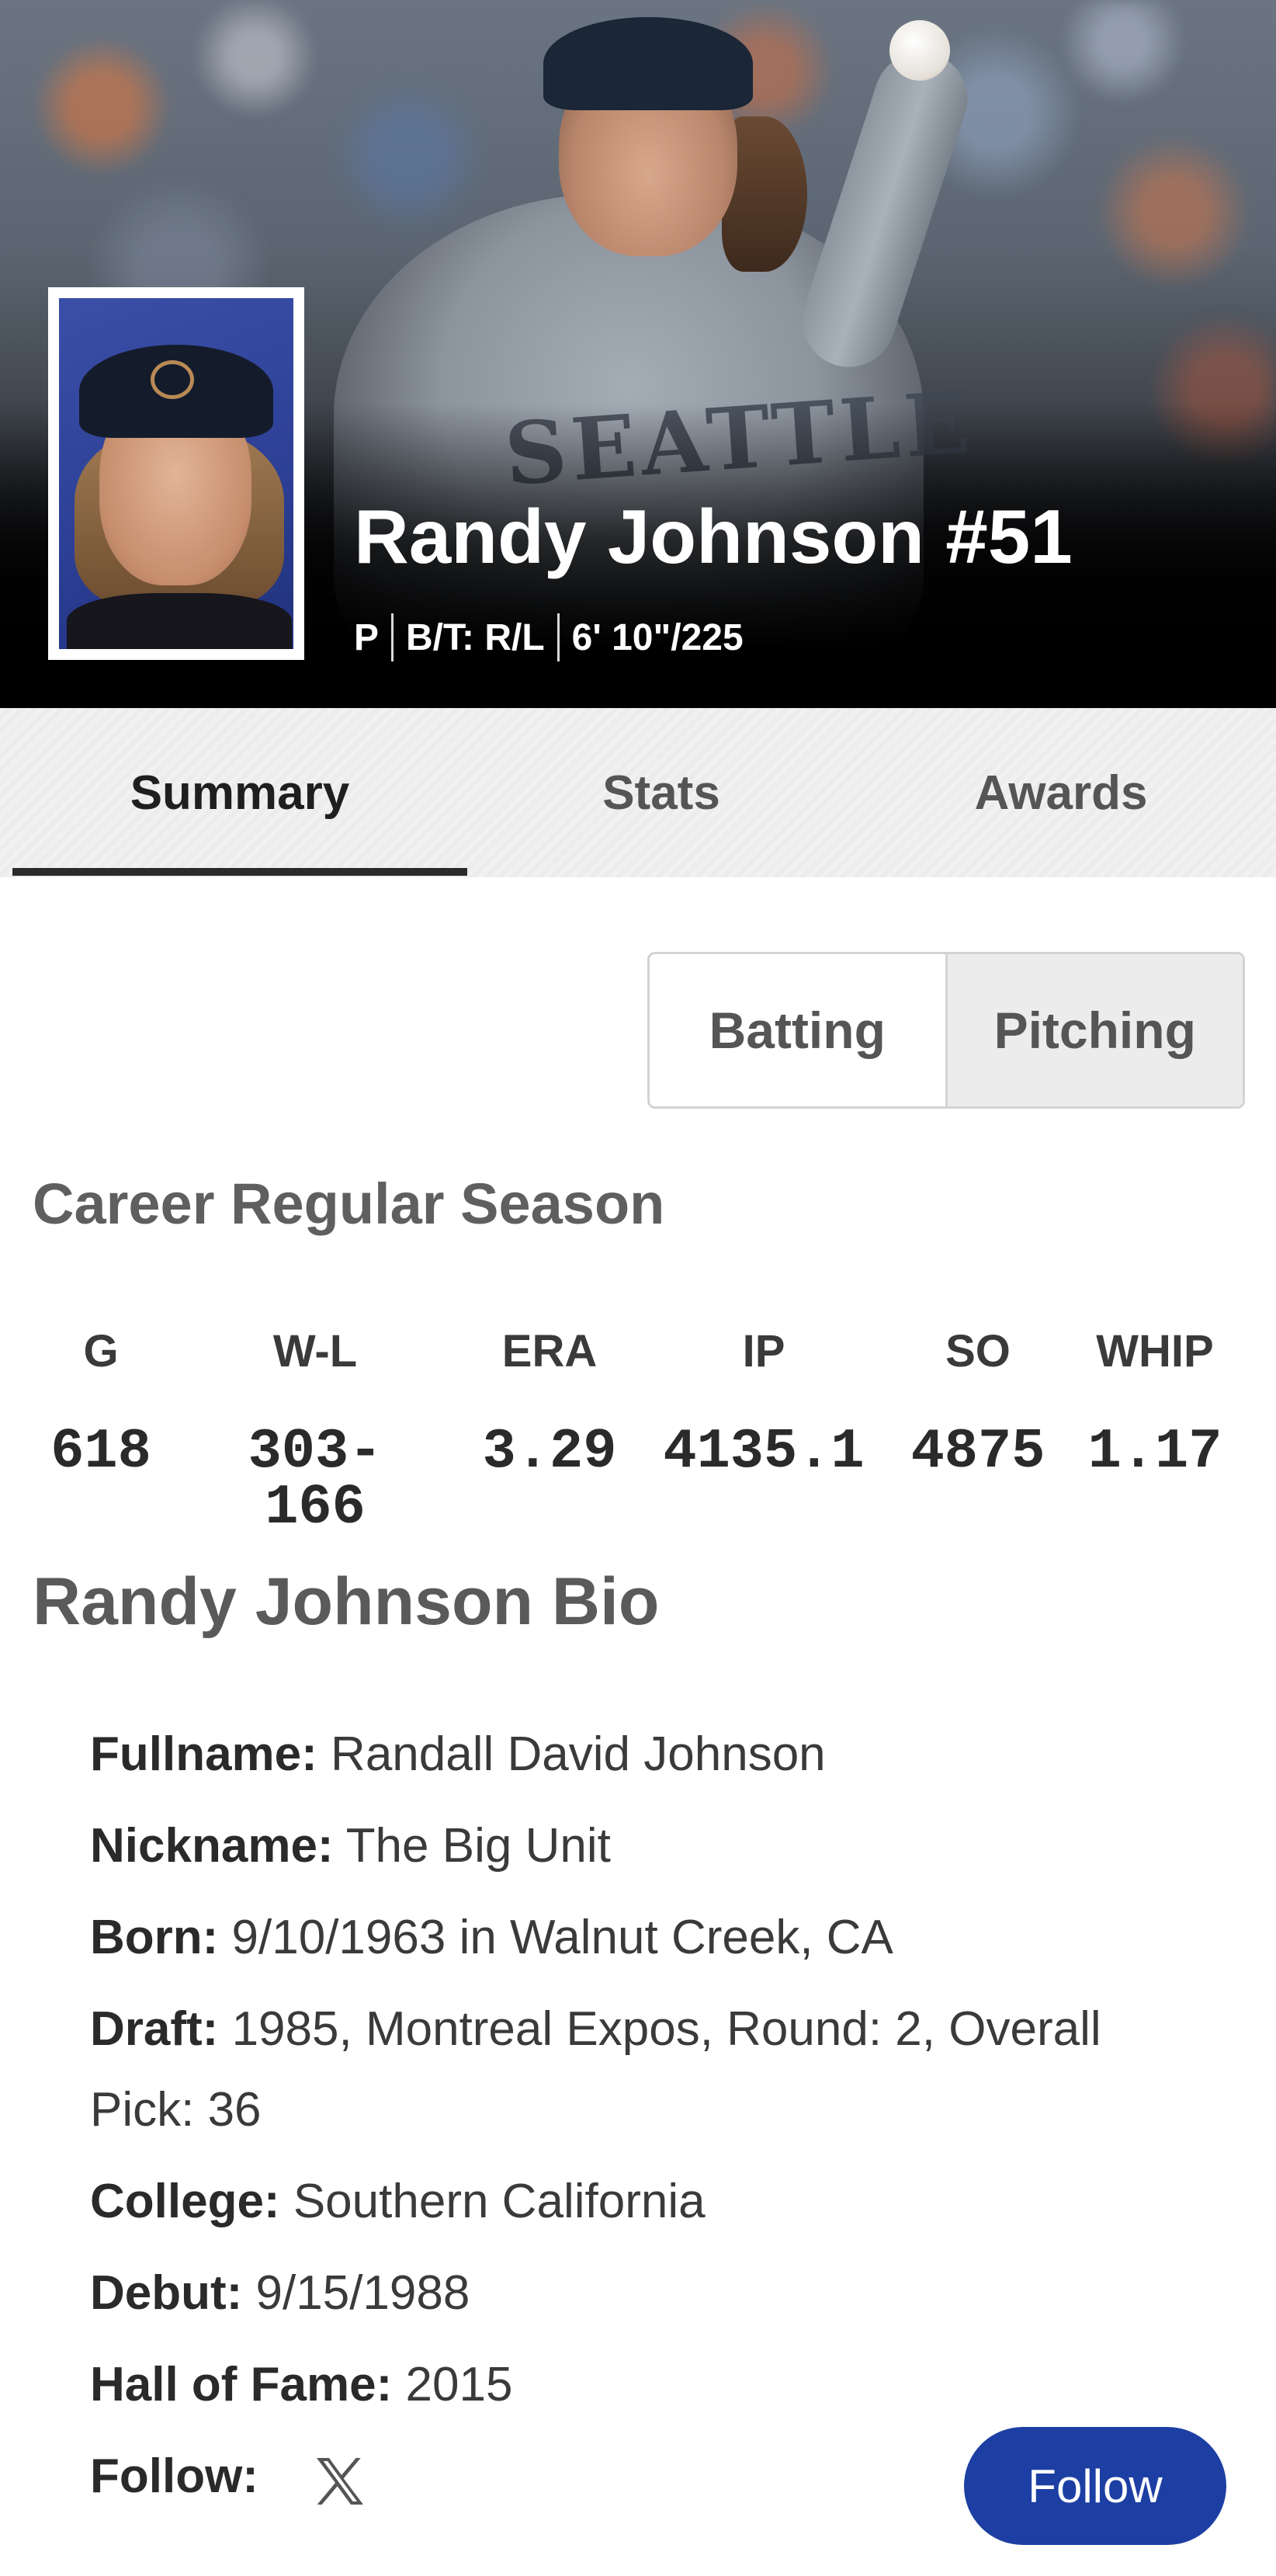 The width and height of the screenshot is (1276, 2576). Describe the element at coordinates (349, 1204) in the screenshot. I see `career-section-title: Career Regular Season` at that location.